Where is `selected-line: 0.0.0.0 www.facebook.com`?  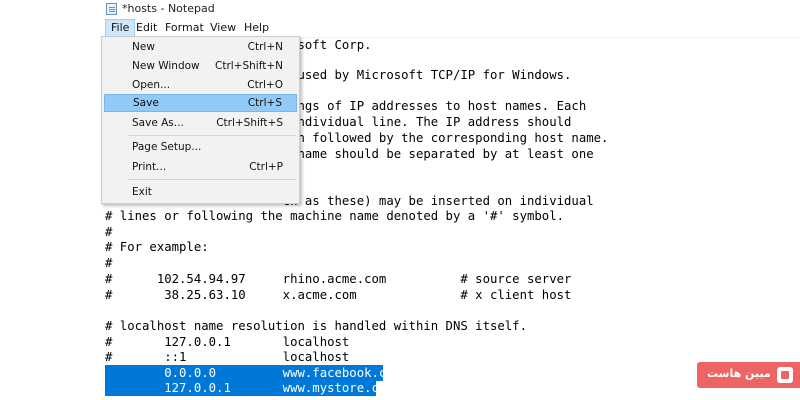 selected-line: 0.0.0.0 www.facebook.com is located at coordinates (253, 373).